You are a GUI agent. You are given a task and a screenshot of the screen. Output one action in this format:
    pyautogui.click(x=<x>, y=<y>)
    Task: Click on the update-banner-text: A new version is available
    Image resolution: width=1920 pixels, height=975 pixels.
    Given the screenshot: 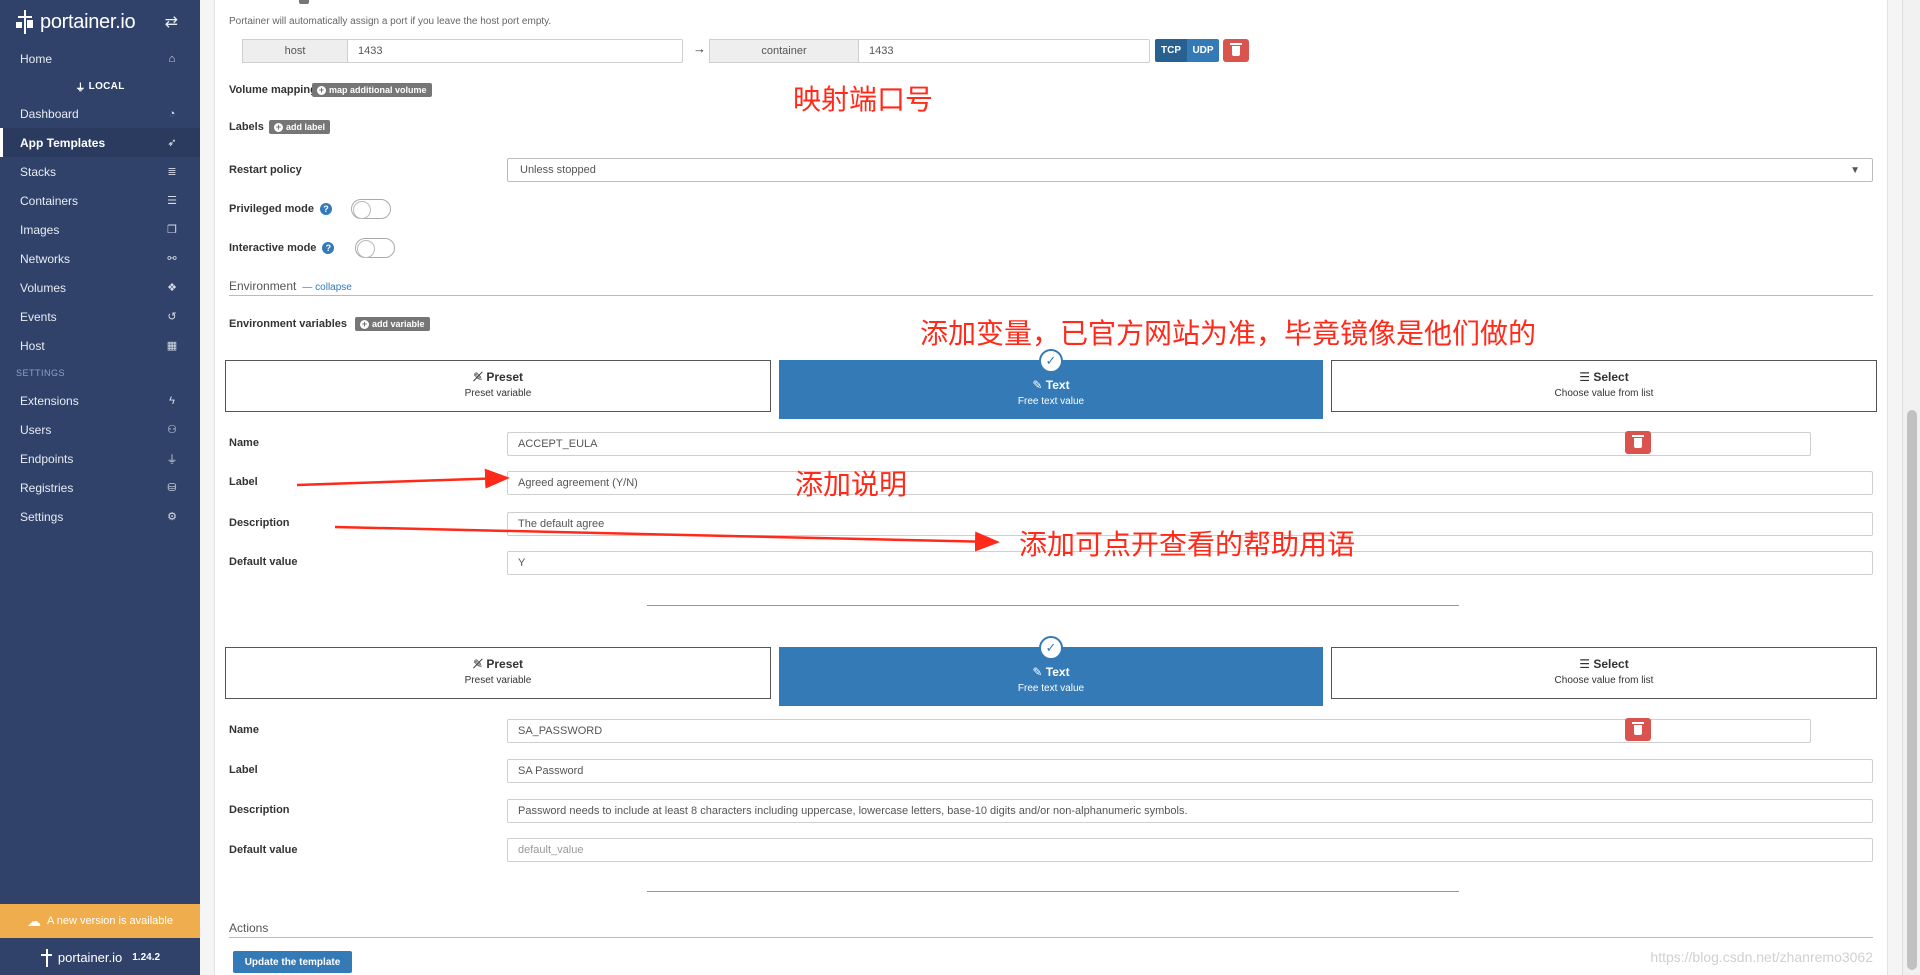 What is the action you would take?
    pyautogui.click(x=110, y=921)
    